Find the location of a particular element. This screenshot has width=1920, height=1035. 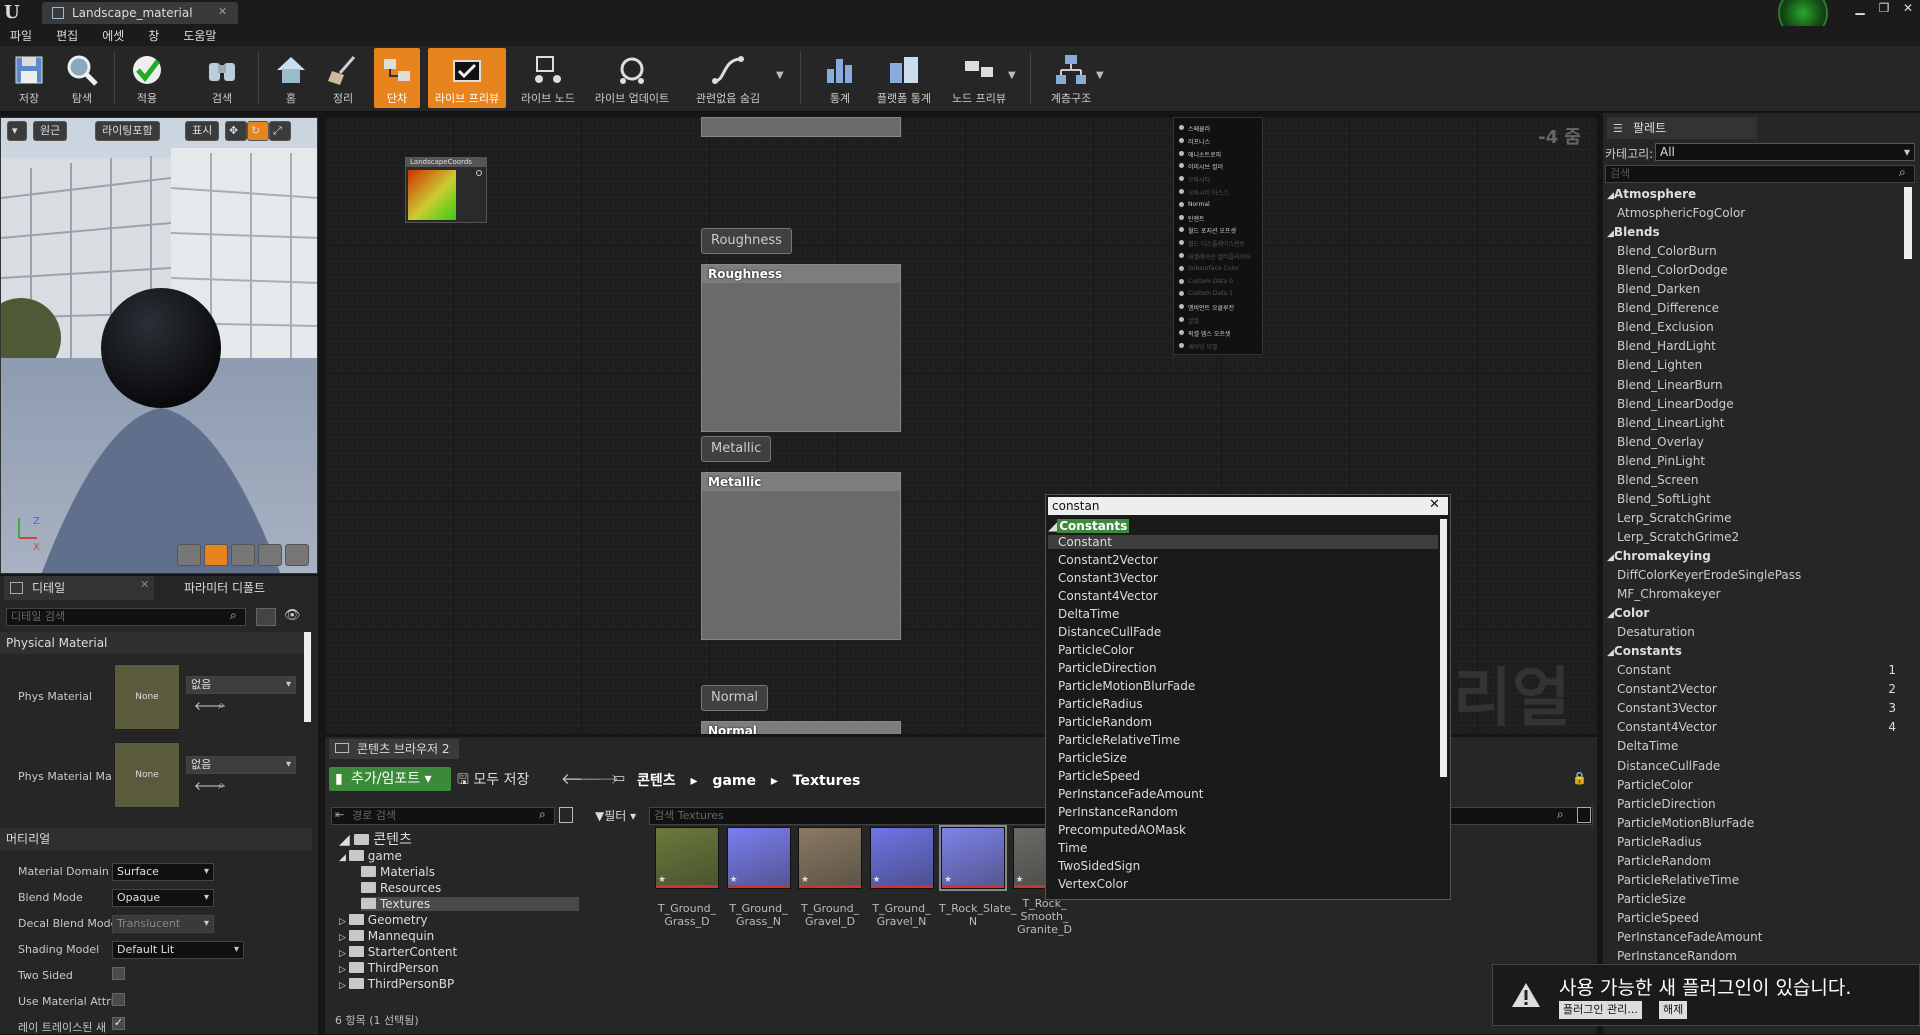

hide-unrelated-button: 관련없음 숨김 is located at coordinates (728, 78).